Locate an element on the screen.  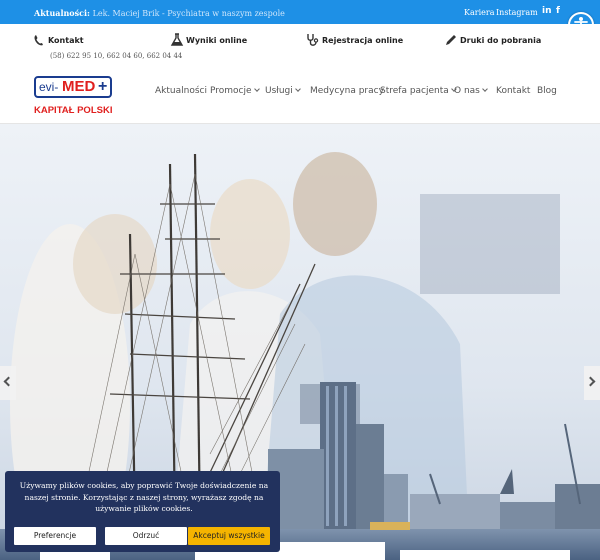
nav-item-kontakt: Kontakt is located at coordinates (513, 91).